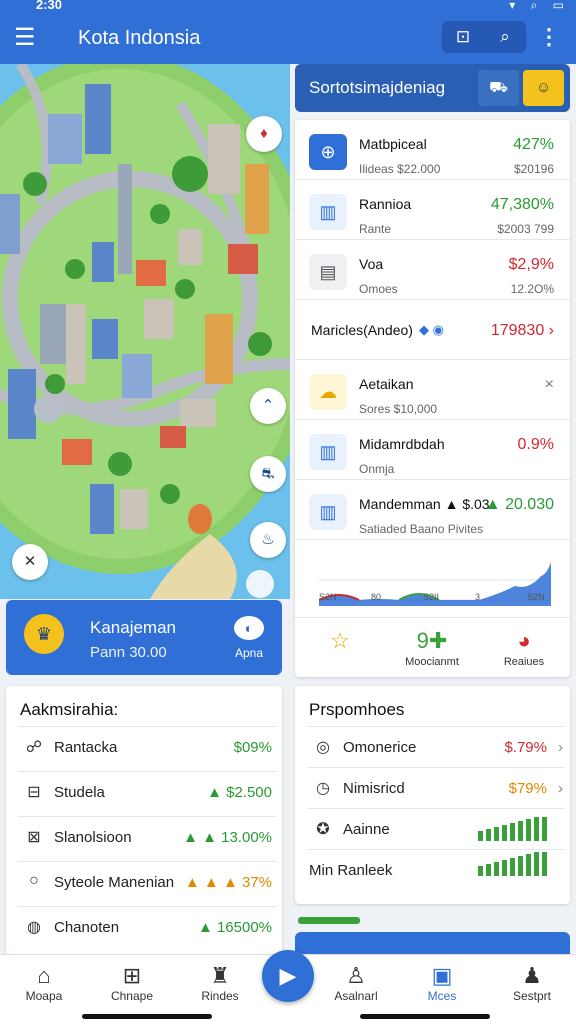 Image resolution: width=576 pixels, height=1024 pixels. I want to click on management-title: Kanajeman, so click(133, 627).